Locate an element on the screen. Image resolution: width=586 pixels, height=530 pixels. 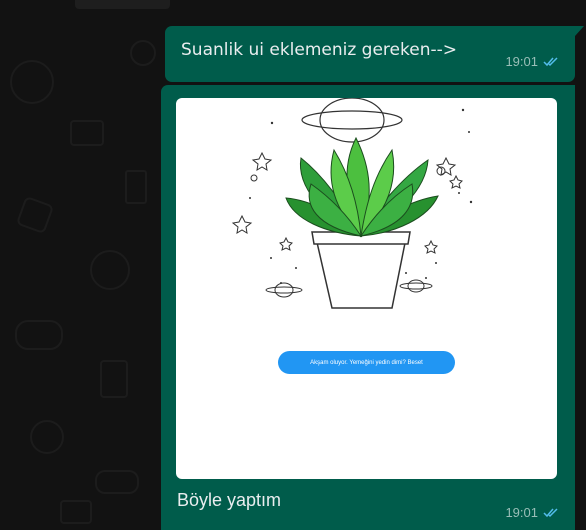
previous-message-edge is located at coordinates (122, 4).